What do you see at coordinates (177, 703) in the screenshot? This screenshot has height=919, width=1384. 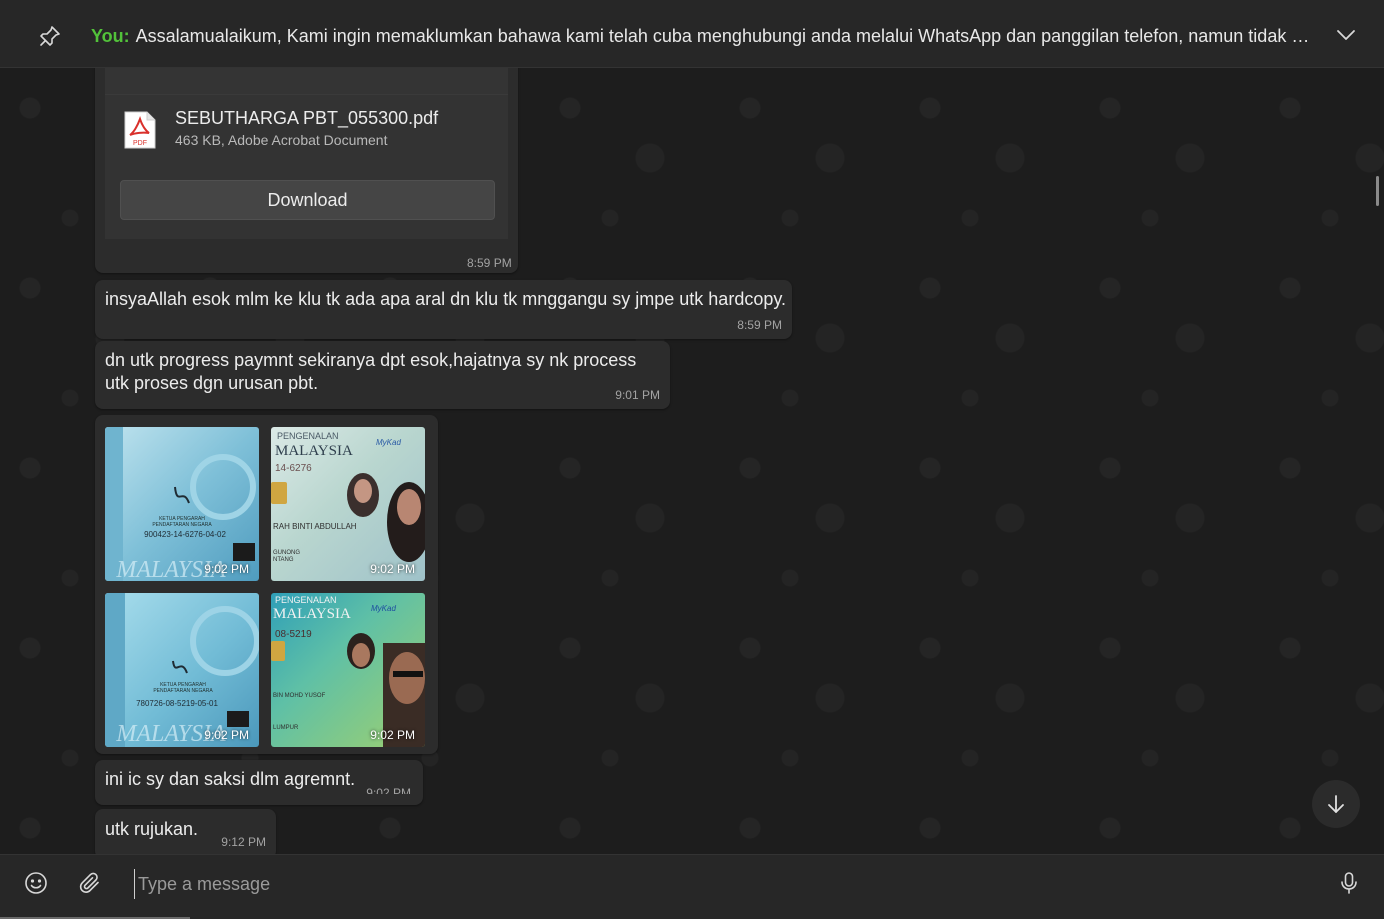 I see `image-text: 780726-08-5219-05-01` at bounding box center [177, 703].